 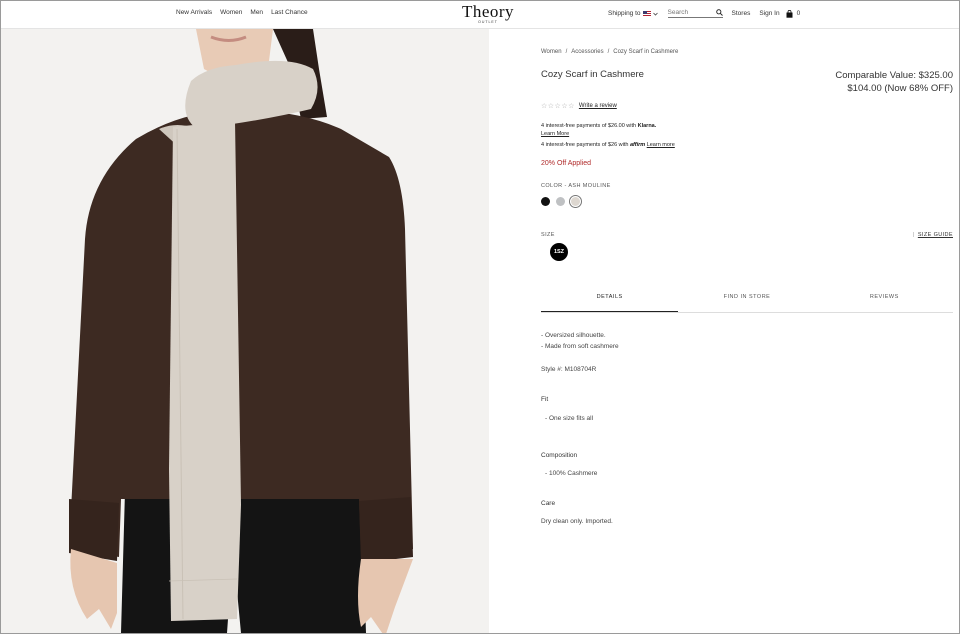 I want to click on color-swatches, so click(x=561, y=201).